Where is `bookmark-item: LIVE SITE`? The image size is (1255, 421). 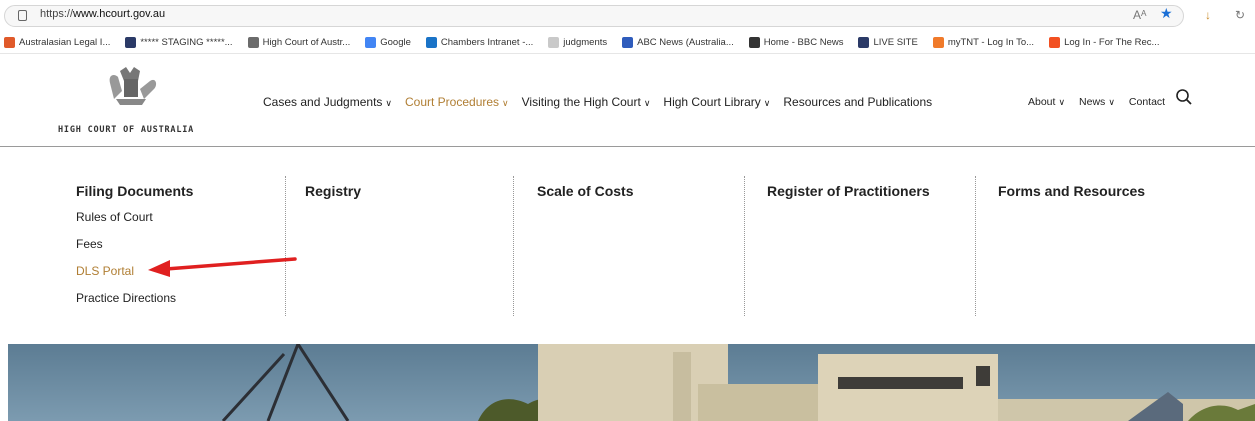
bookmark-item: LIVE SITE is located at coordinates (888, 42).